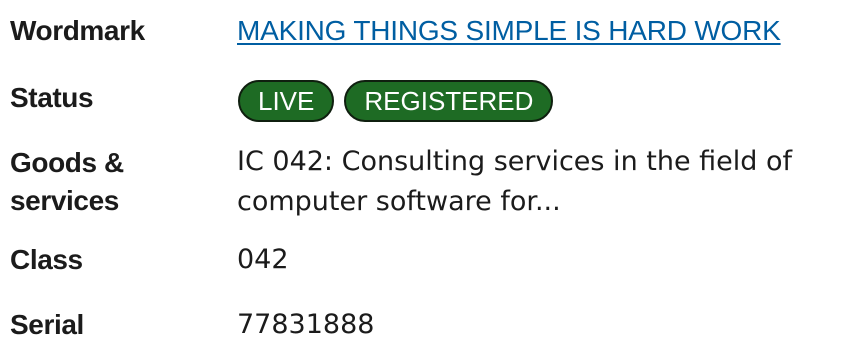  What do you see at coordinates (52, 97) in the screenshot?
I see `status-label: Status` at bounding box center [52, 97].